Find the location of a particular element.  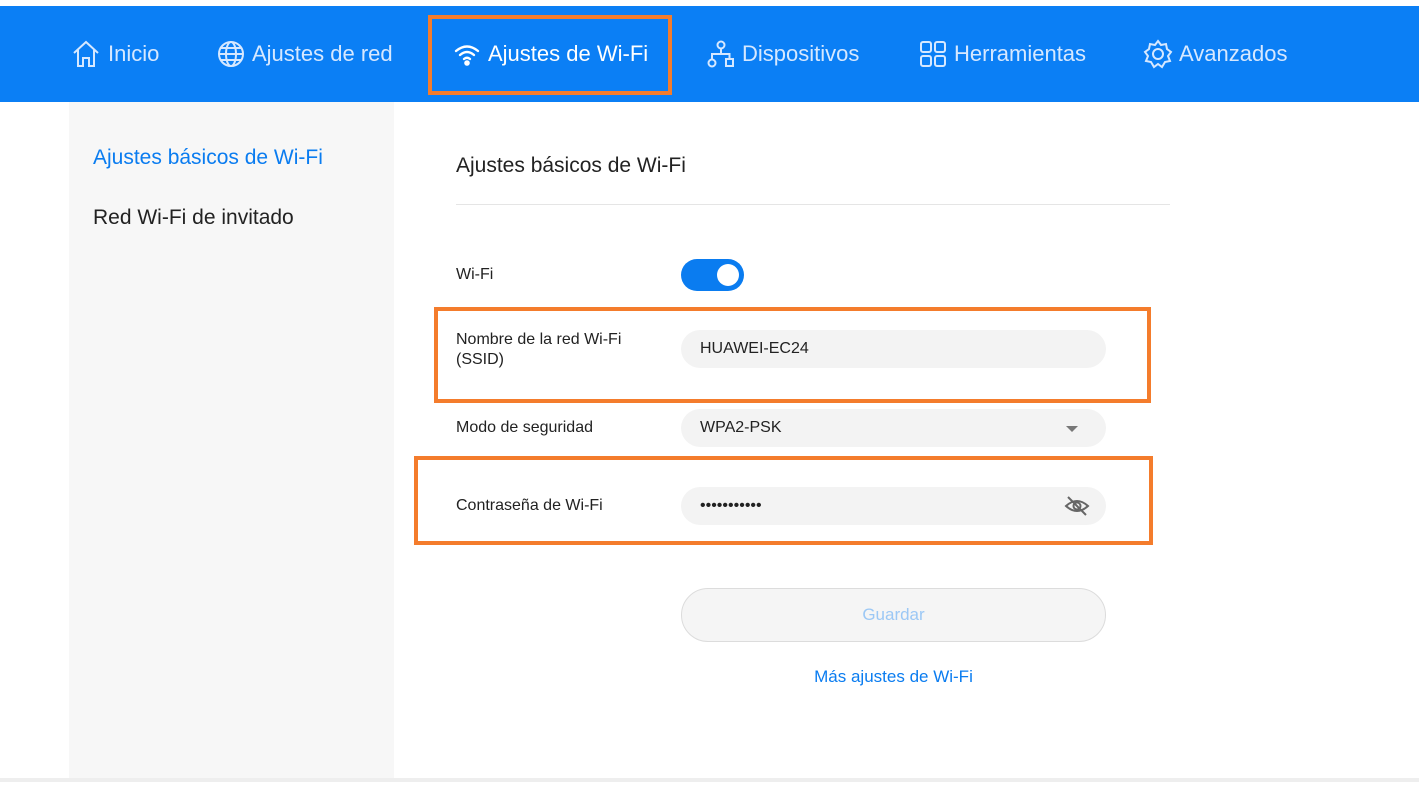

highlight-box-wifi-tab is located at coordinates (550, 55).